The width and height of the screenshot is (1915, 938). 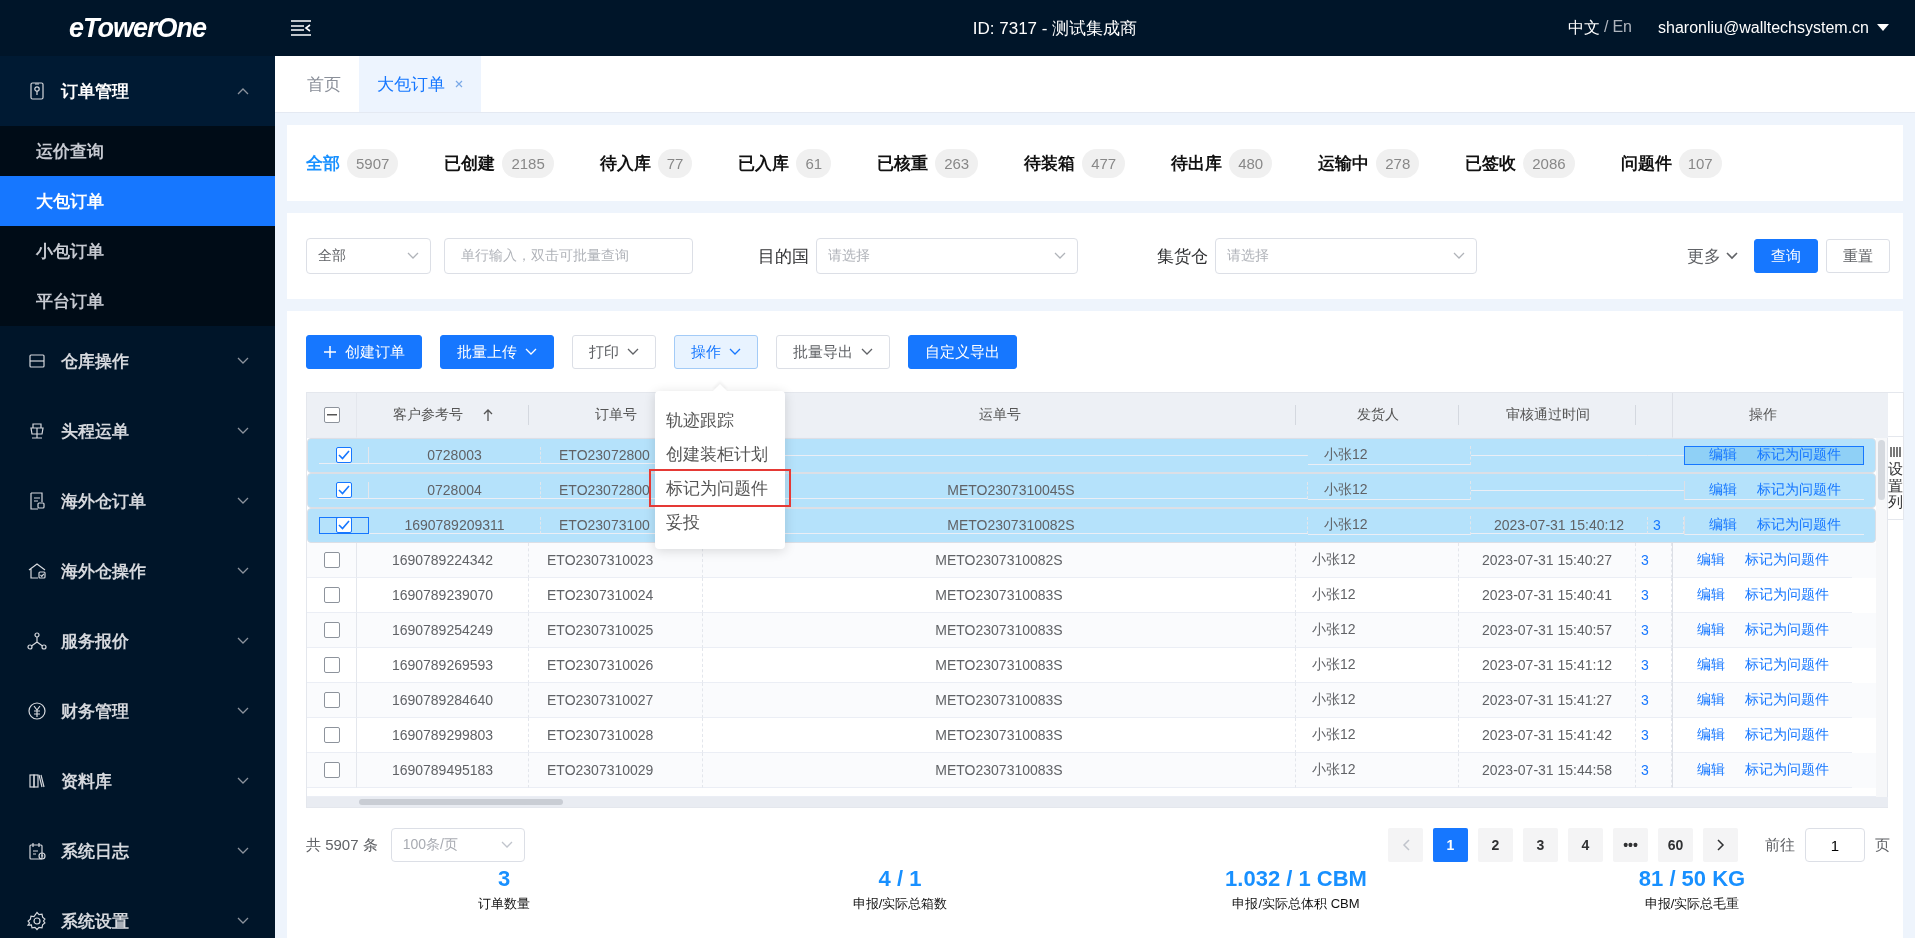 What do you see at coordinates (716, 352) in the screenshot?
I see `toolbar-button: 操作` at bounding box center [716, 352].